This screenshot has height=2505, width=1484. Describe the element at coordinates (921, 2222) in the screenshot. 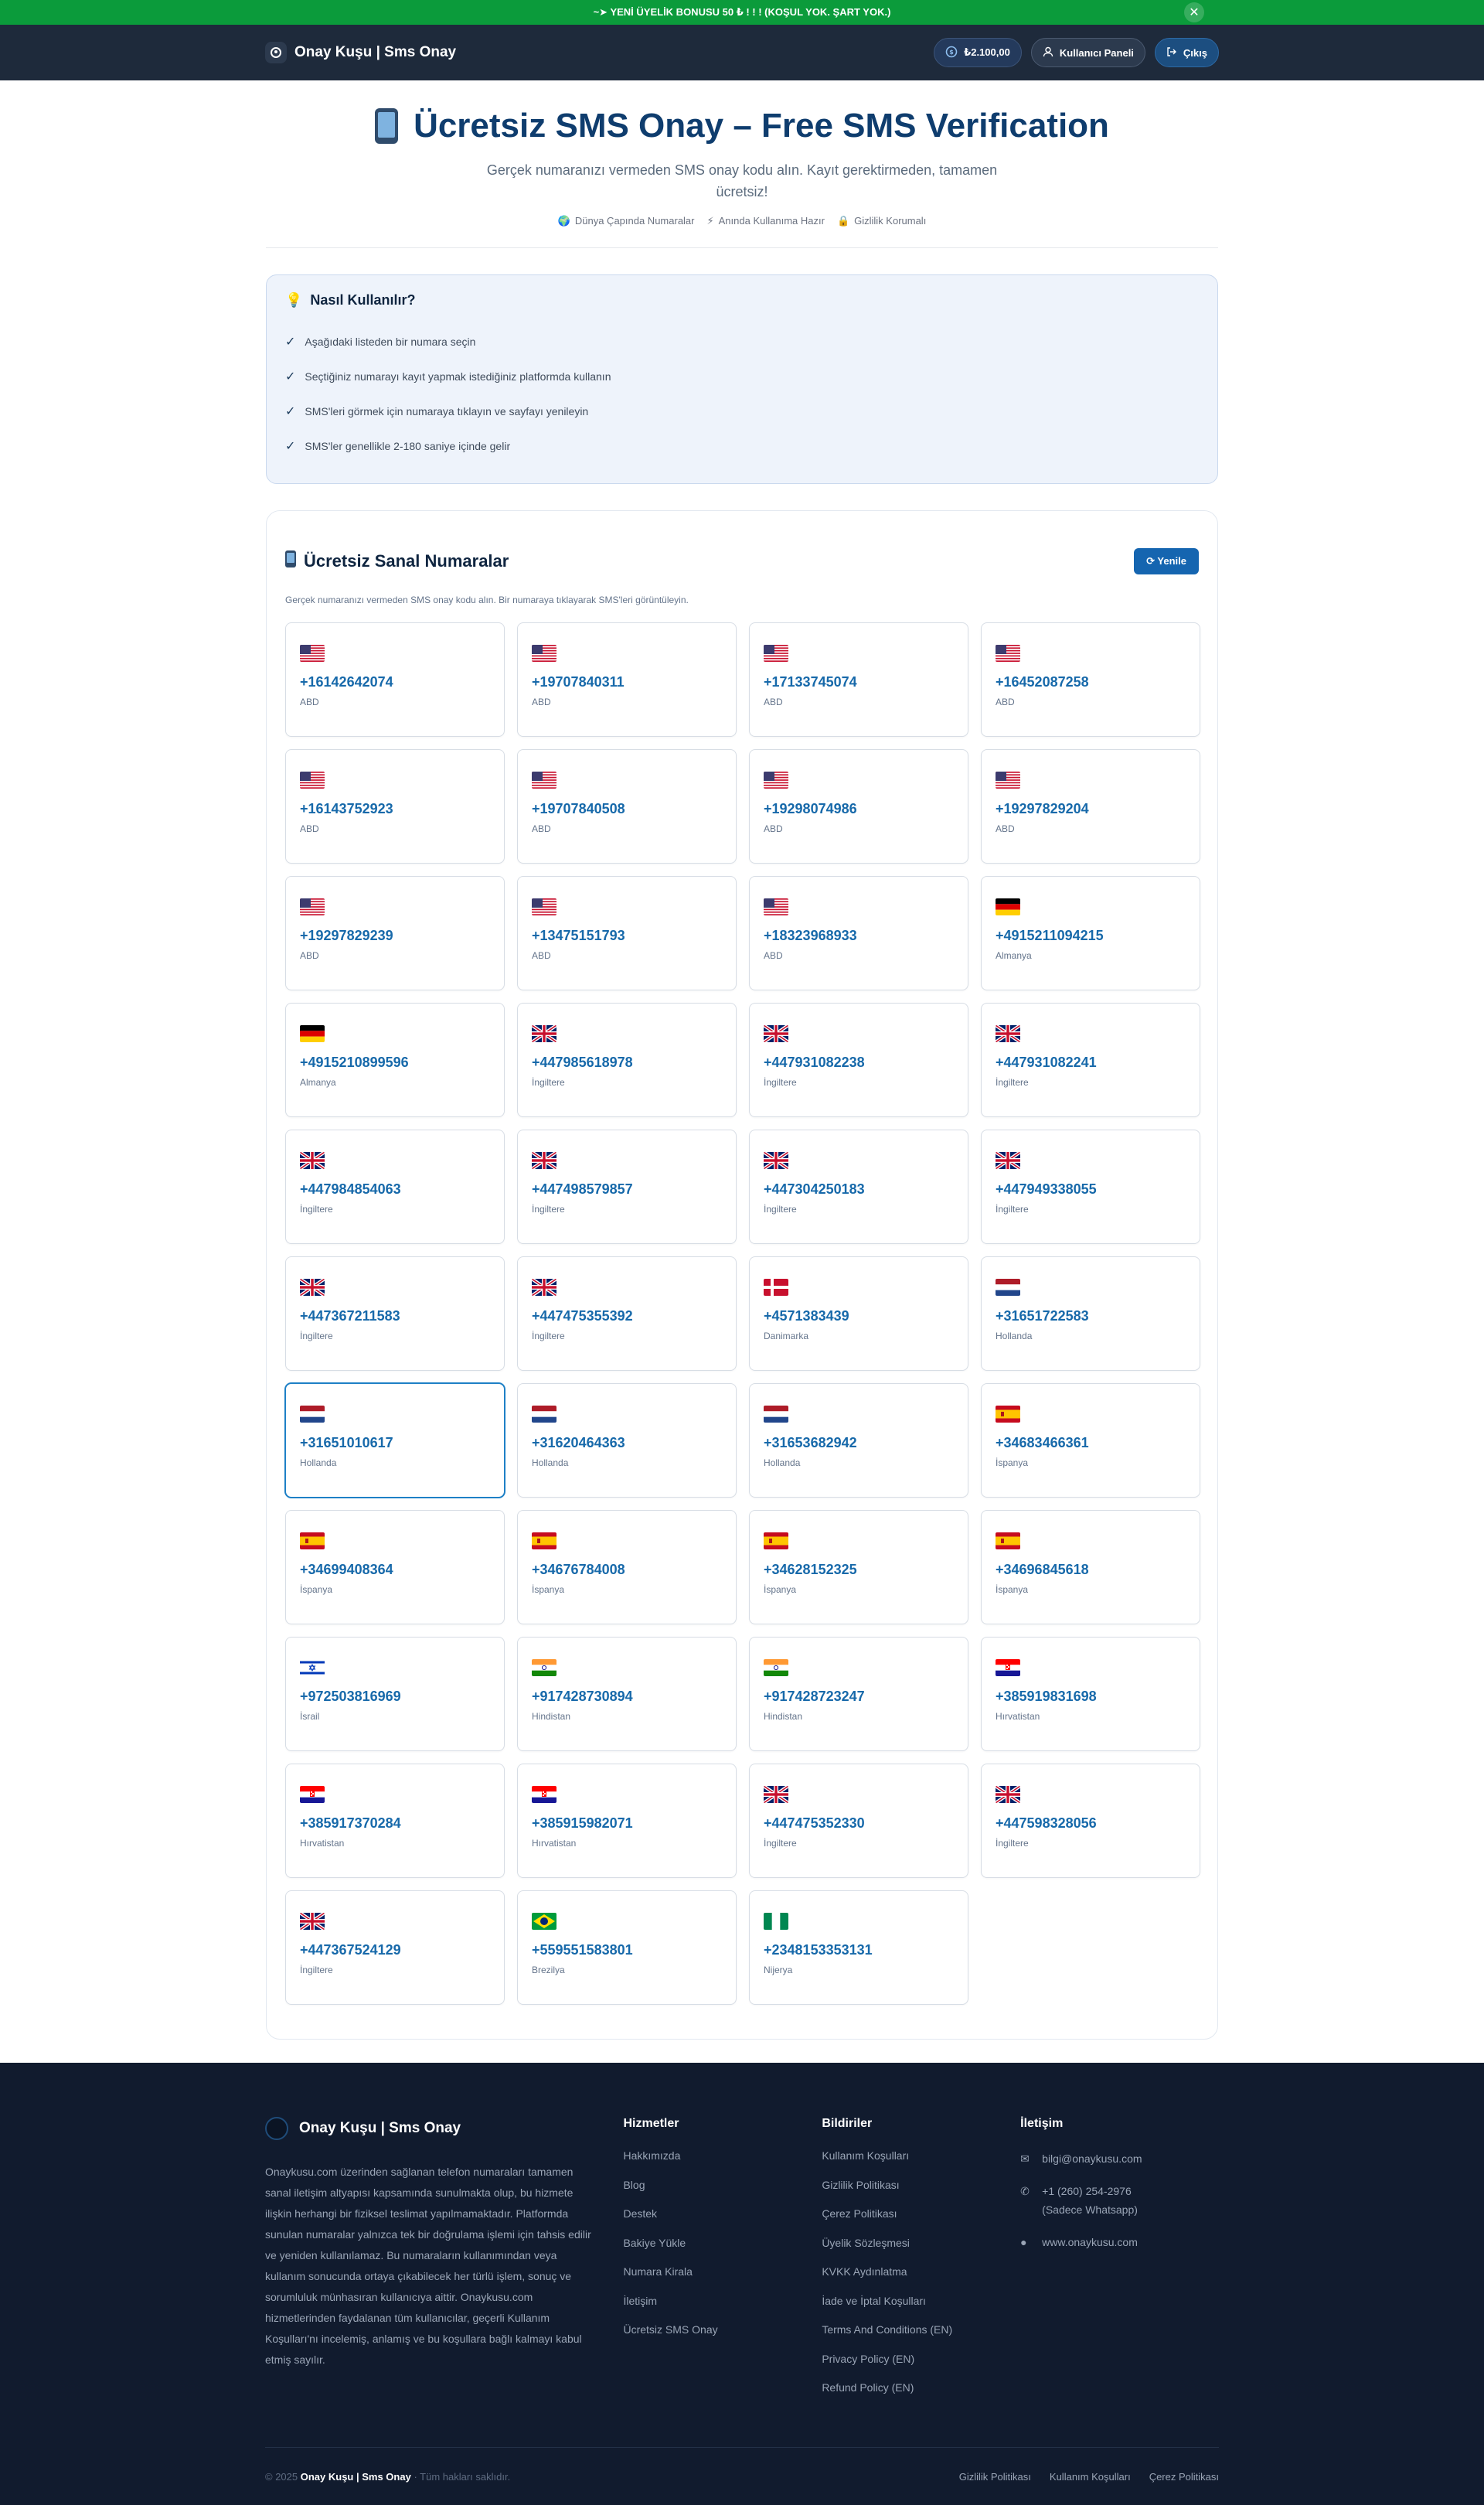

I see `footer-notice-link: Çerez Politikası` at that location.